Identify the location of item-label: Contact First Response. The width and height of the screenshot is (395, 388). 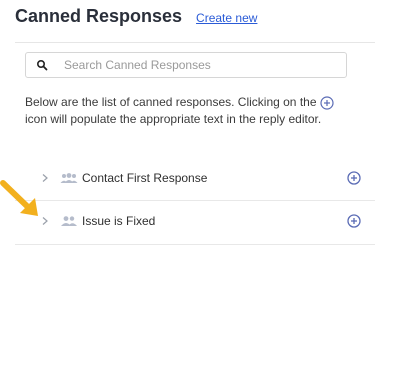
(145, 178).